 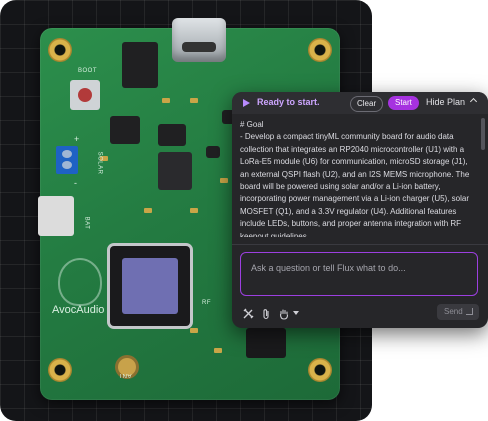 What do you see at coordinates (125, 375) in the screenshot?
I see `silk-ant: ANT` at bounding box center [125, 375].